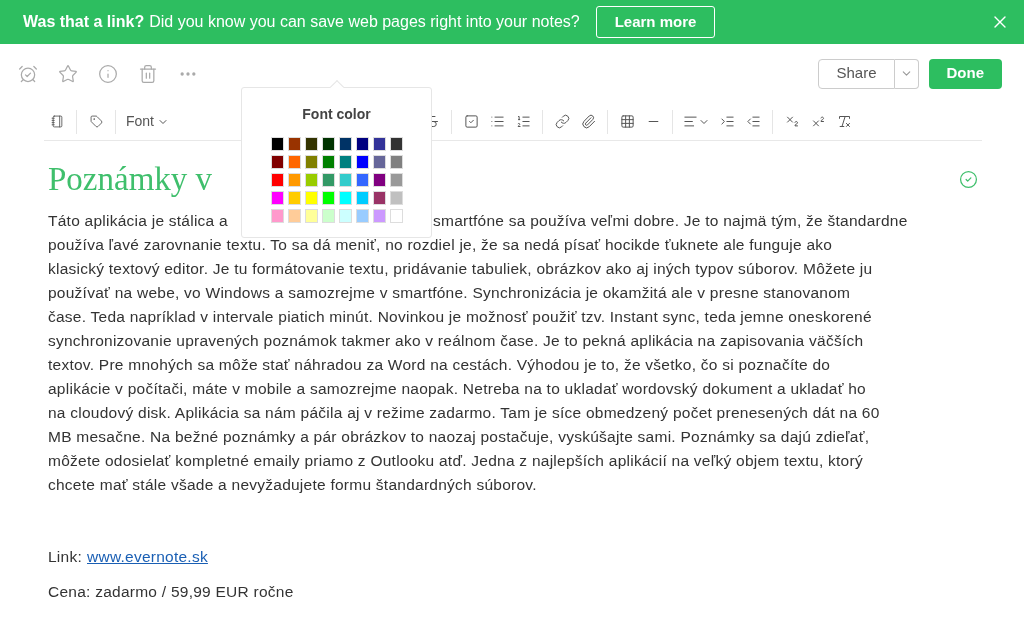  Describe the element at coordinates (856, 73) in the screenshot. I see `share-button: Share` at that location.